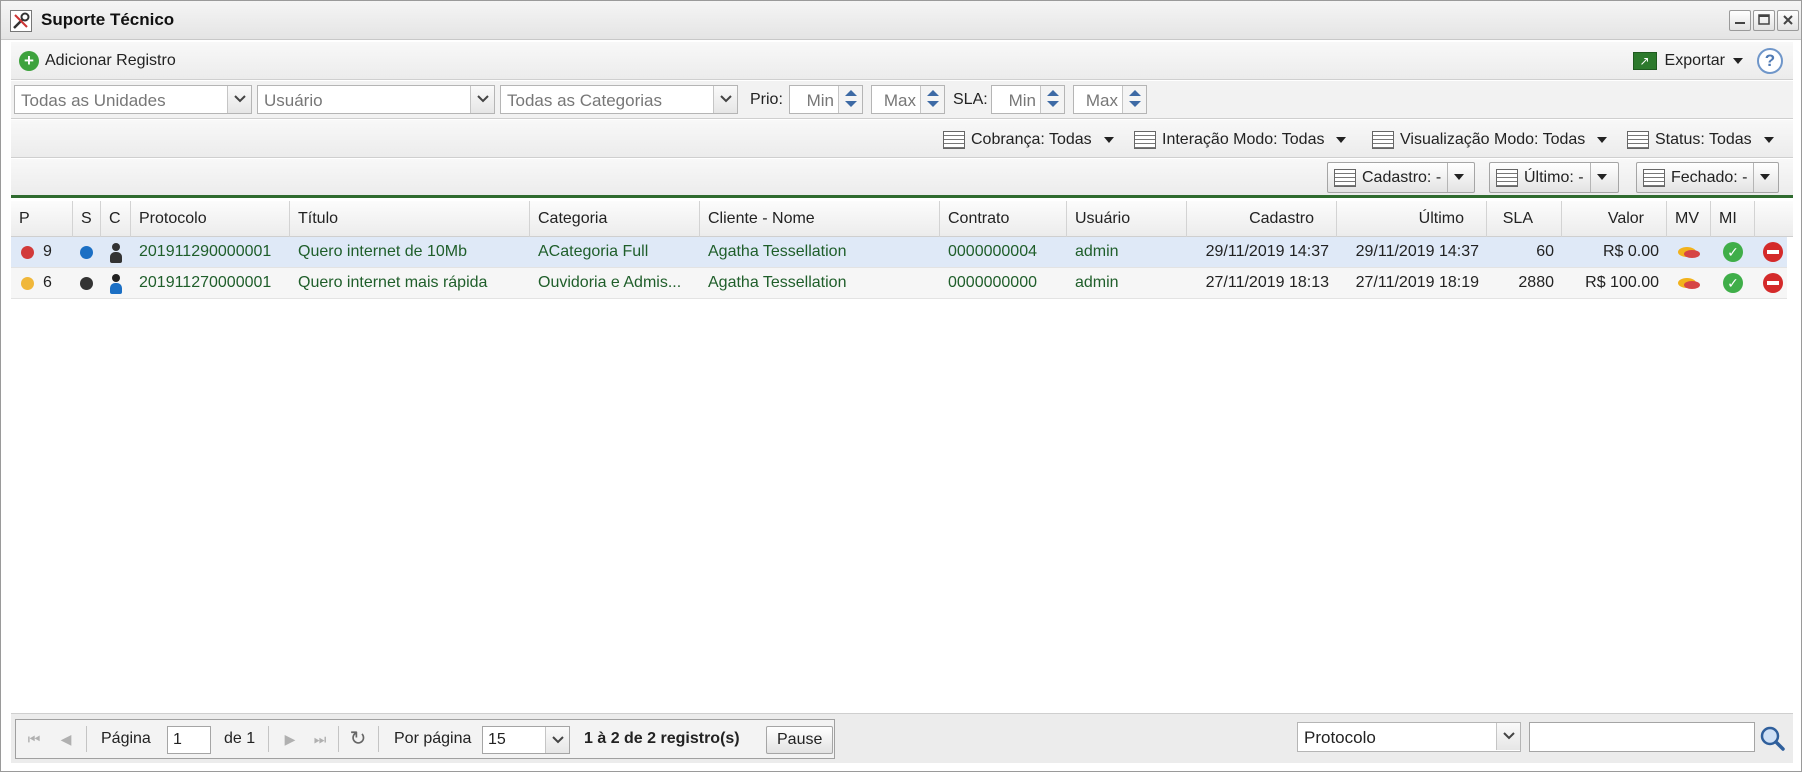 The image size is (1802, 772). I want to click on contrato-cell: 0000000004, so click(1003, 252).